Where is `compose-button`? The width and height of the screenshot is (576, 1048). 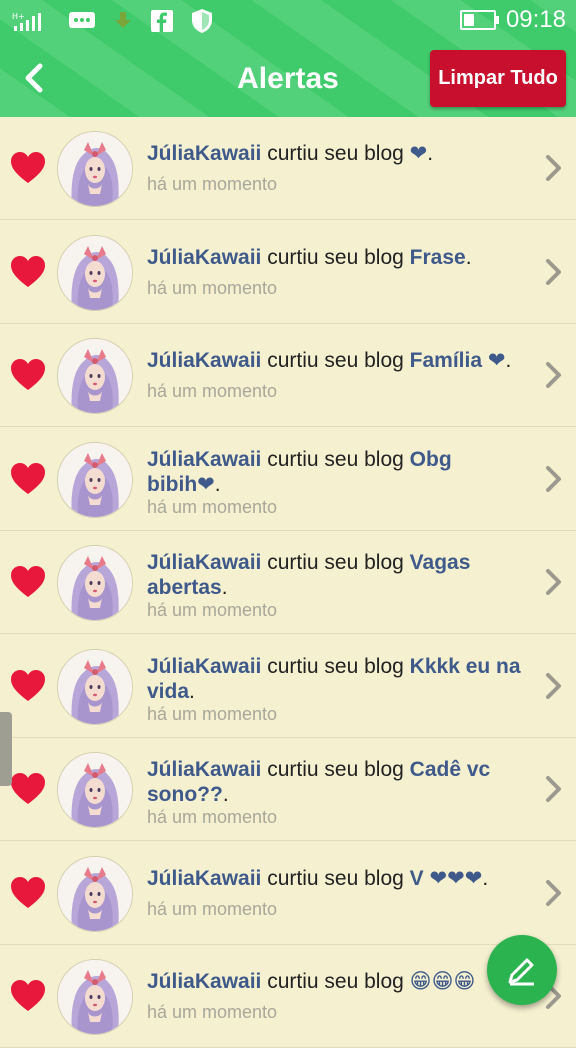 compose-button is located at coordinates (522, 970).